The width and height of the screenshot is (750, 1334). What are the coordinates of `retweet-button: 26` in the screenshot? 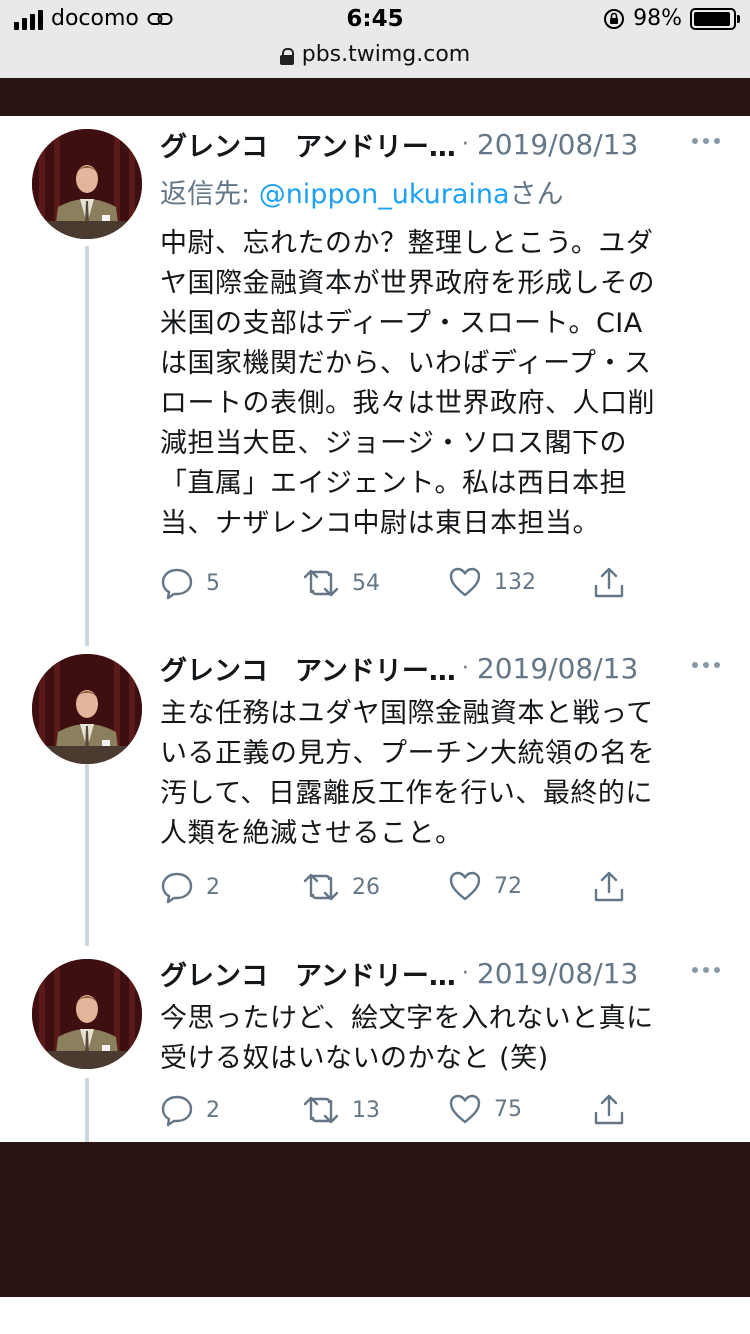 It's located at (341, 887).